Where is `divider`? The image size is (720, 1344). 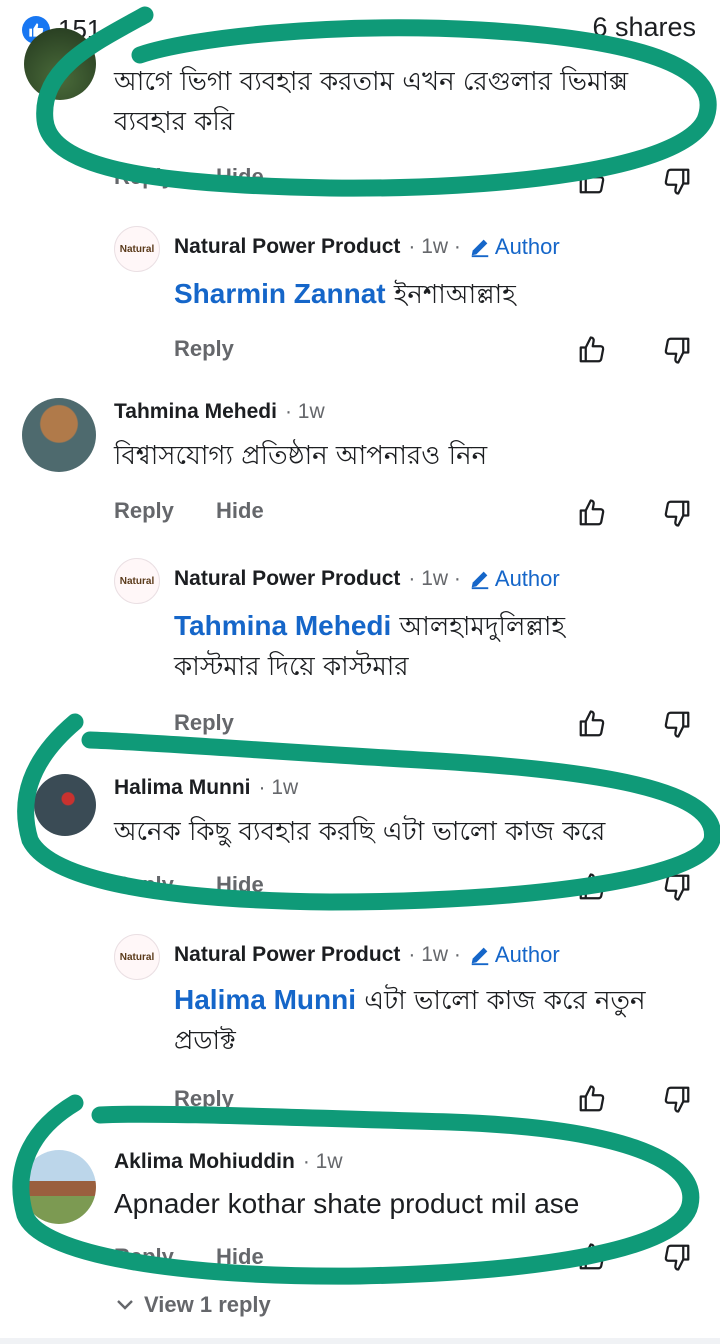
divider is located at coordinates (360, 1341).